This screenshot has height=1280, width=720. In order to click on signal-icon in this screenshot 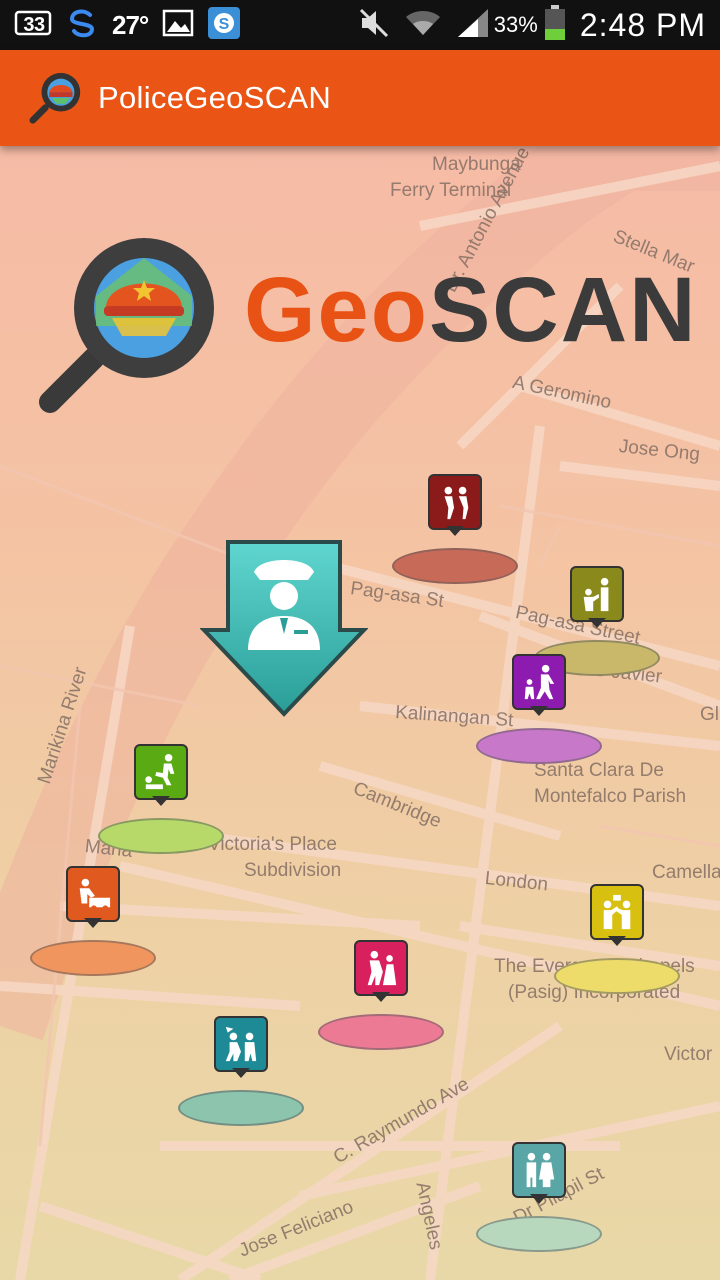, I will do `click(473, 25)`.